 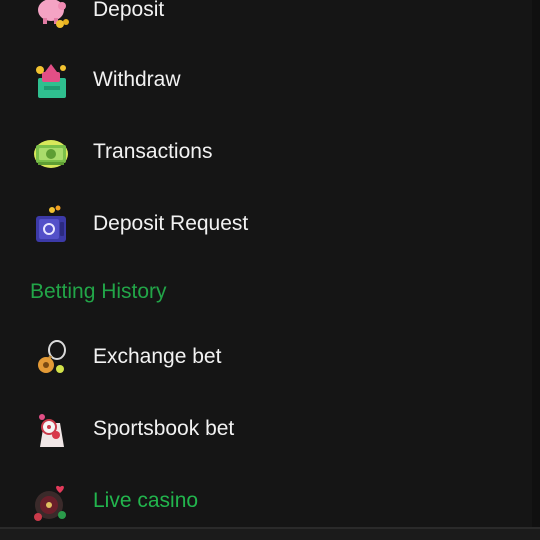 What do you see at coordinates (51, 502) in the screenshot?
I see `roulette-chips-icon` at bounding box center [51, 502].